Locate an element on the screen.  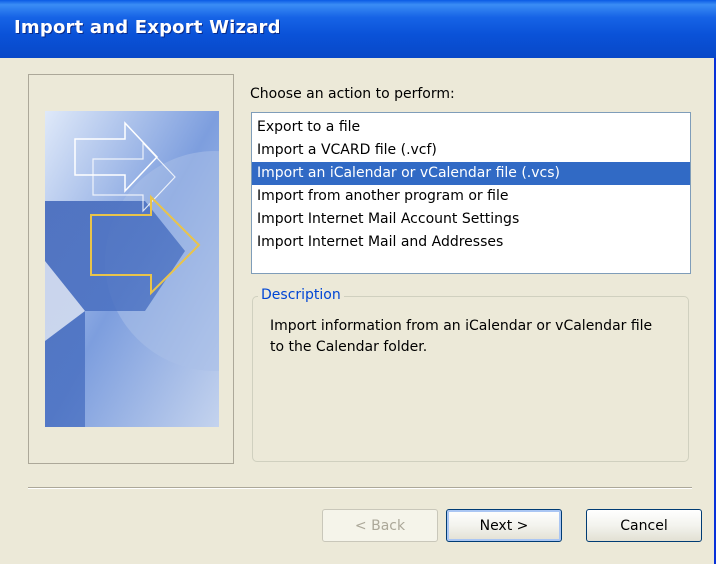
wizard-arrows-image is located at coordinates (132, 269).